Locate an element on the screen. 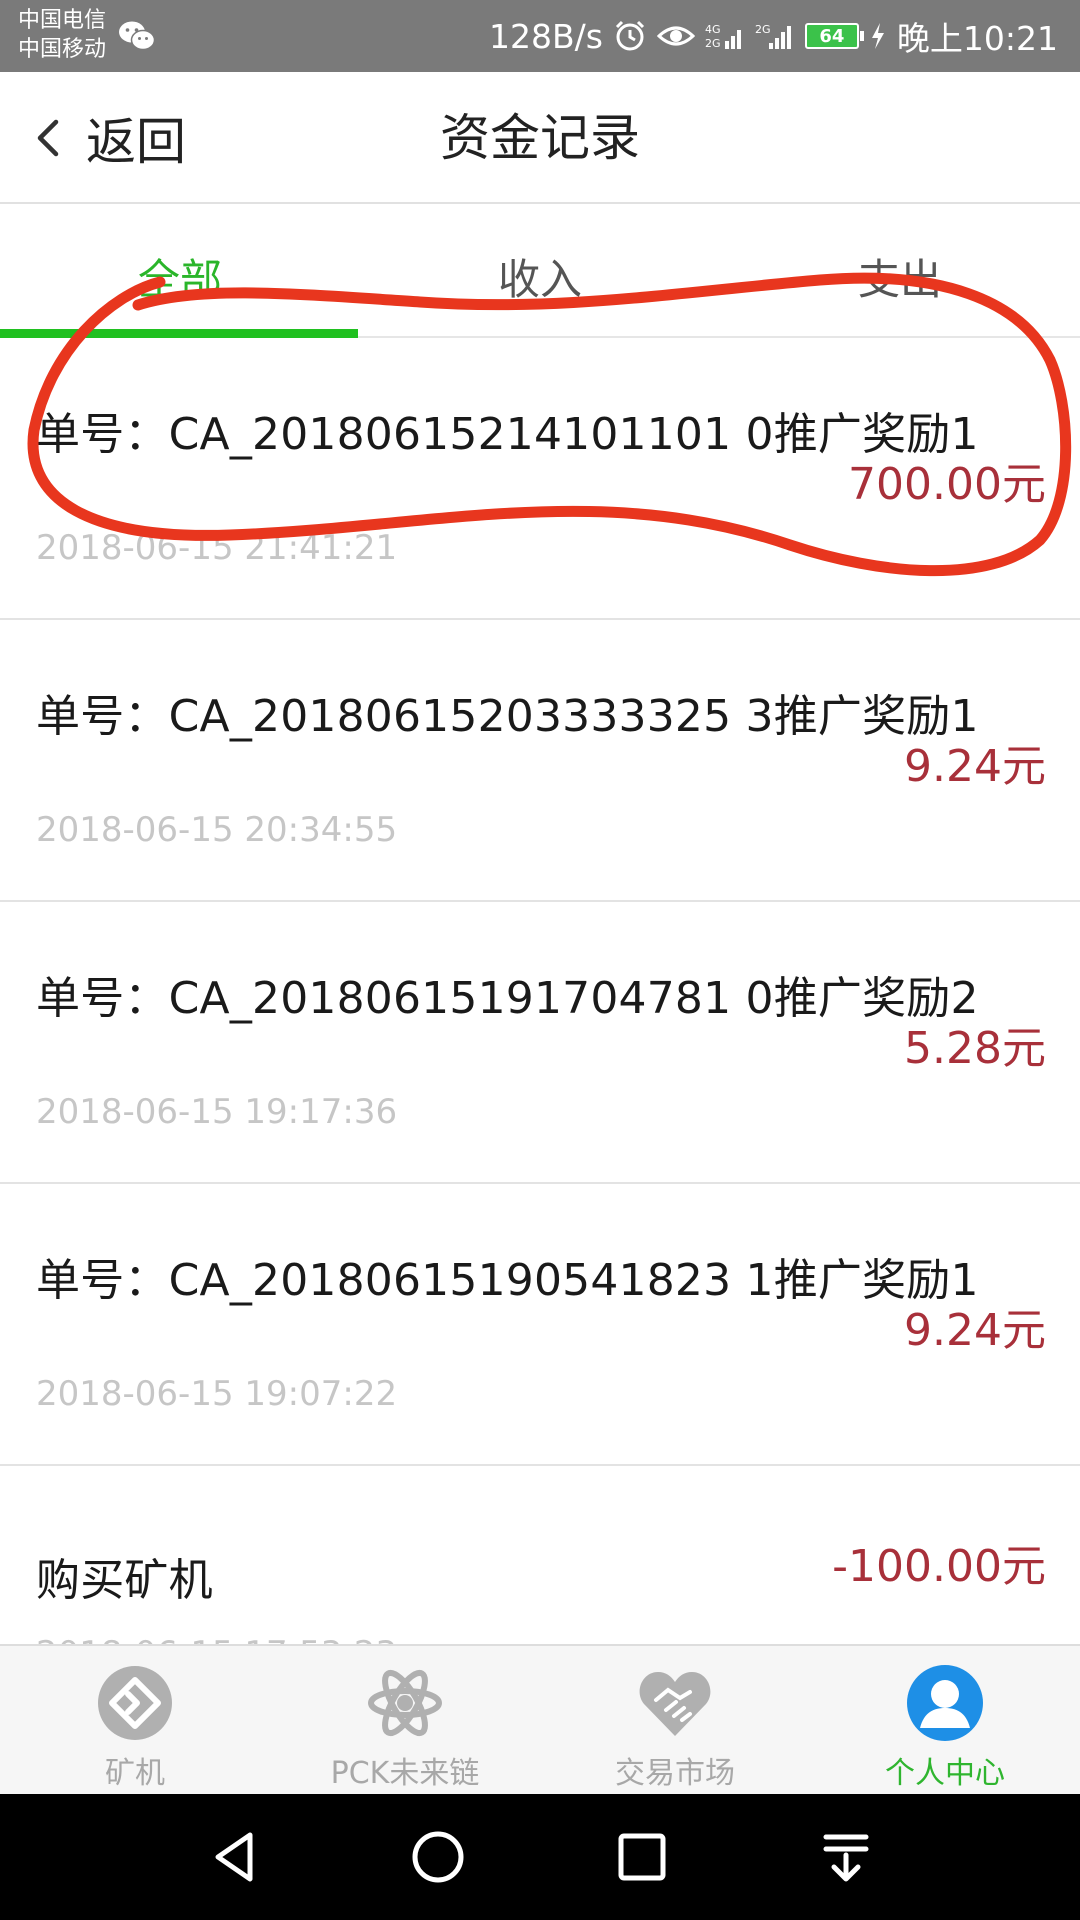  bottom-nav: 矿机 PCK未来链 交易市场 个人中心 is located at coordinates (540, 1719).